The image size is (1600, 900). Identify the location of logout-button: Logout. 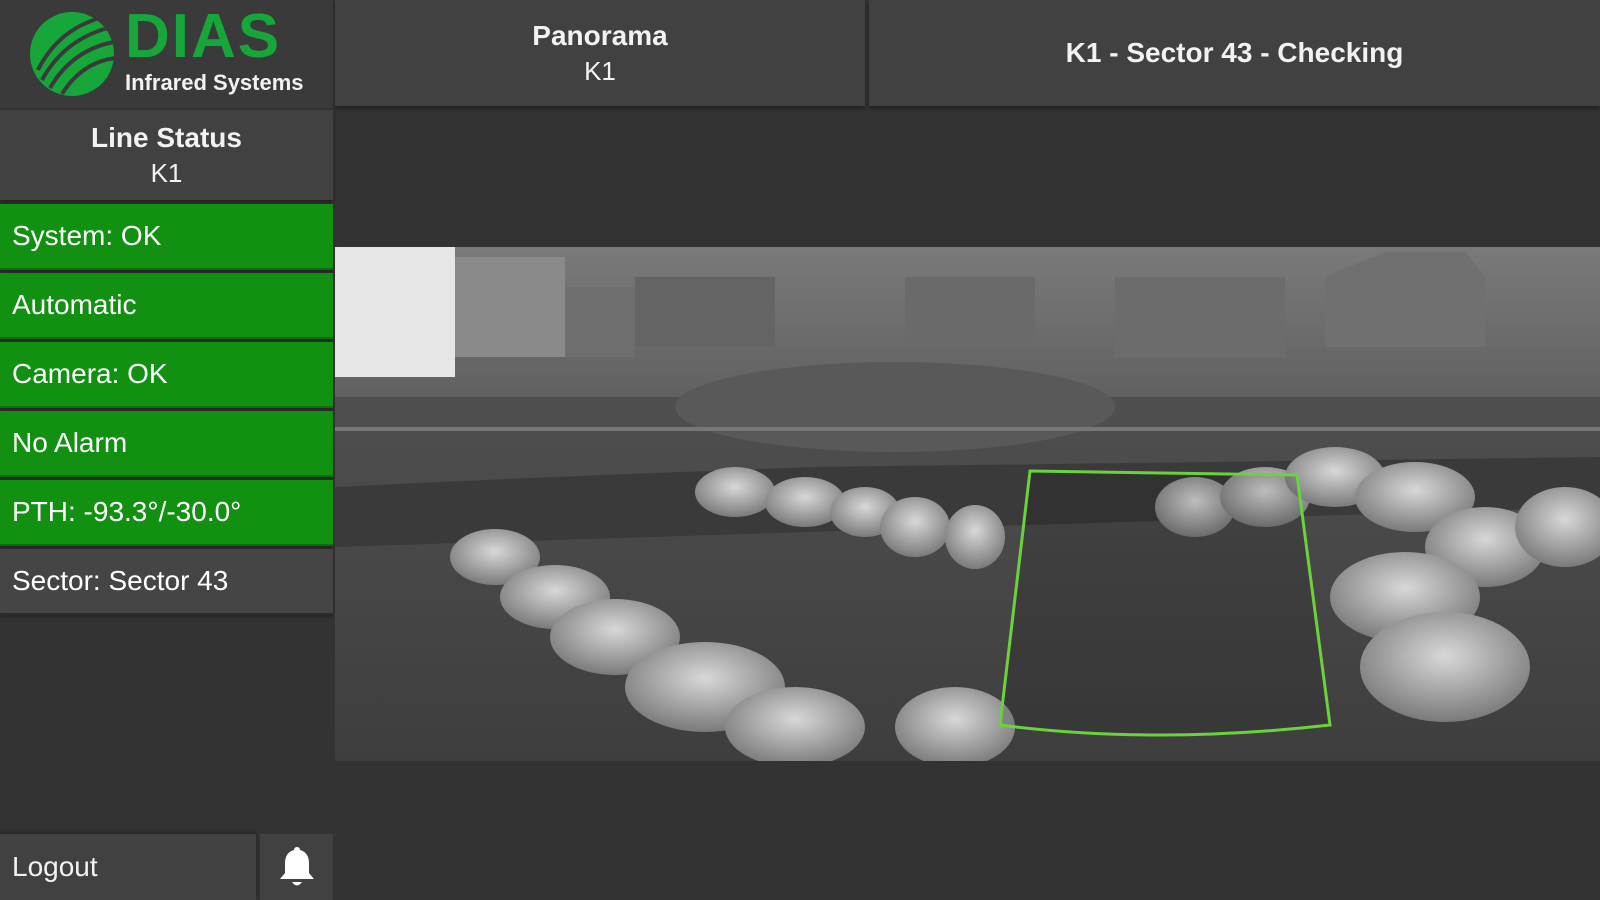
(128, 867).